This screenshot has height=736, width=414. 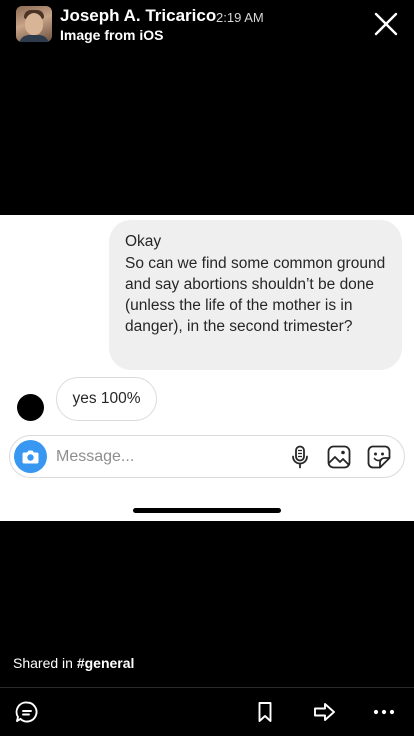 What do you see at coordinates (207, 687) in the screenshot?
I see `divider` at bounding box center [207, 687].